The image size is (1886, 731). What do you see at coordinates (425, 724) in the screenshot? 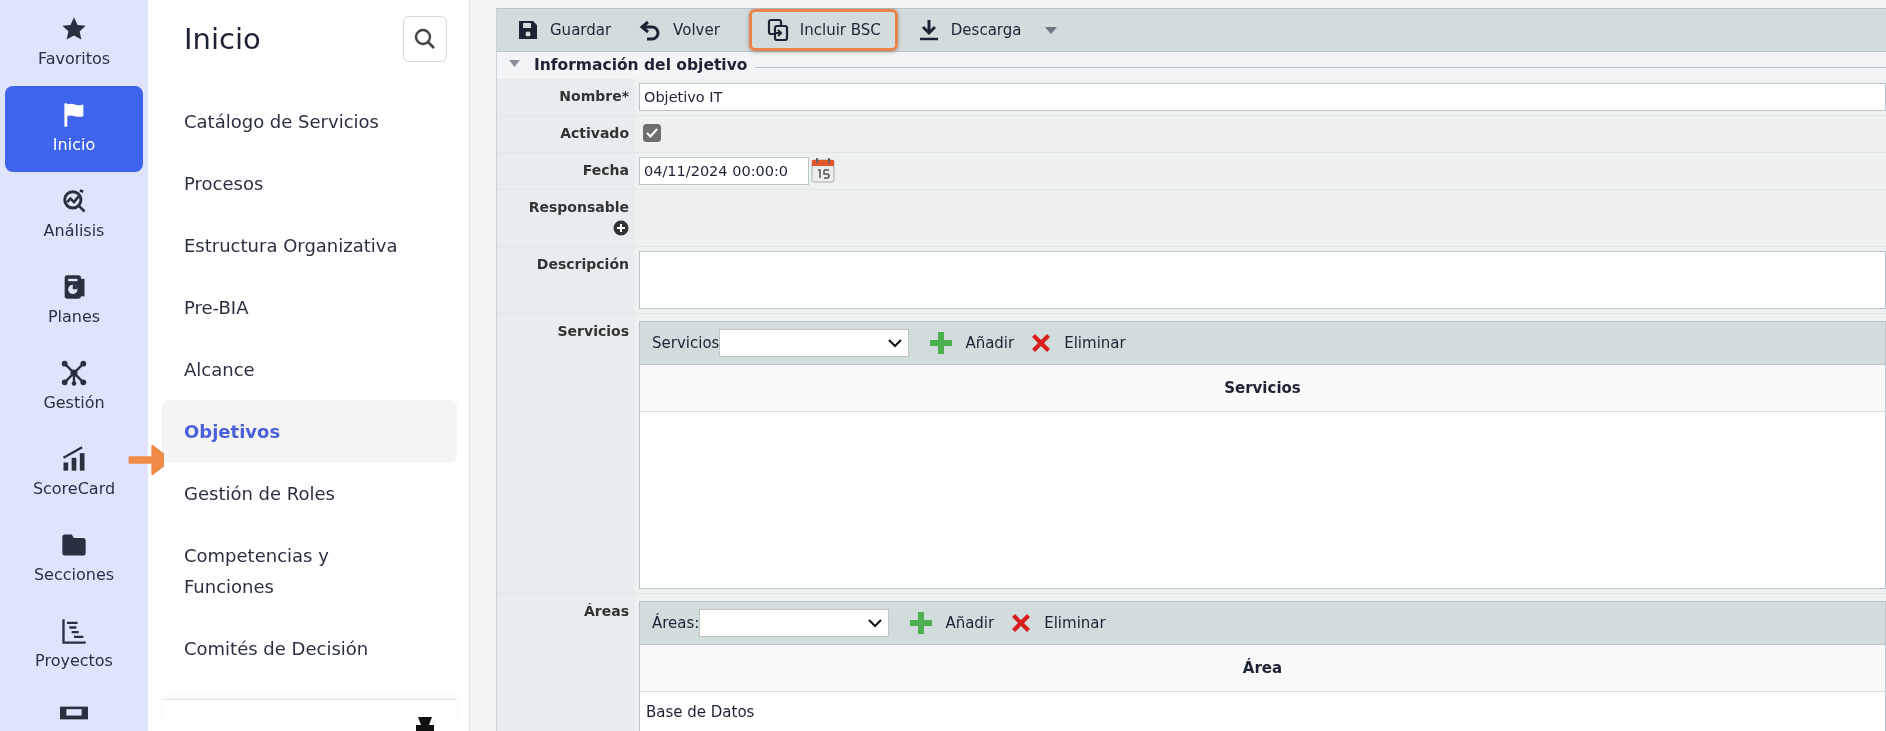
I see `partial-icon` at bounding box center [425, 724].